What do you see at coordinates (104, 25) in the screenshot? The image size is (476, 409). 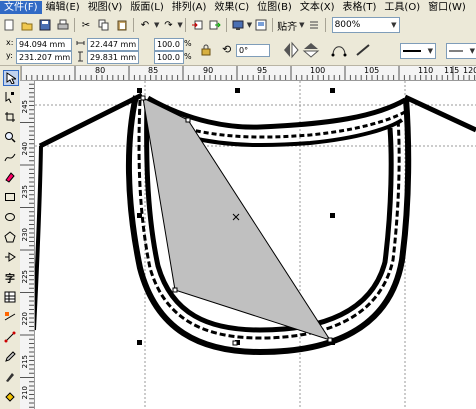 I see `copy-icon` at bounding box center [104, 25].